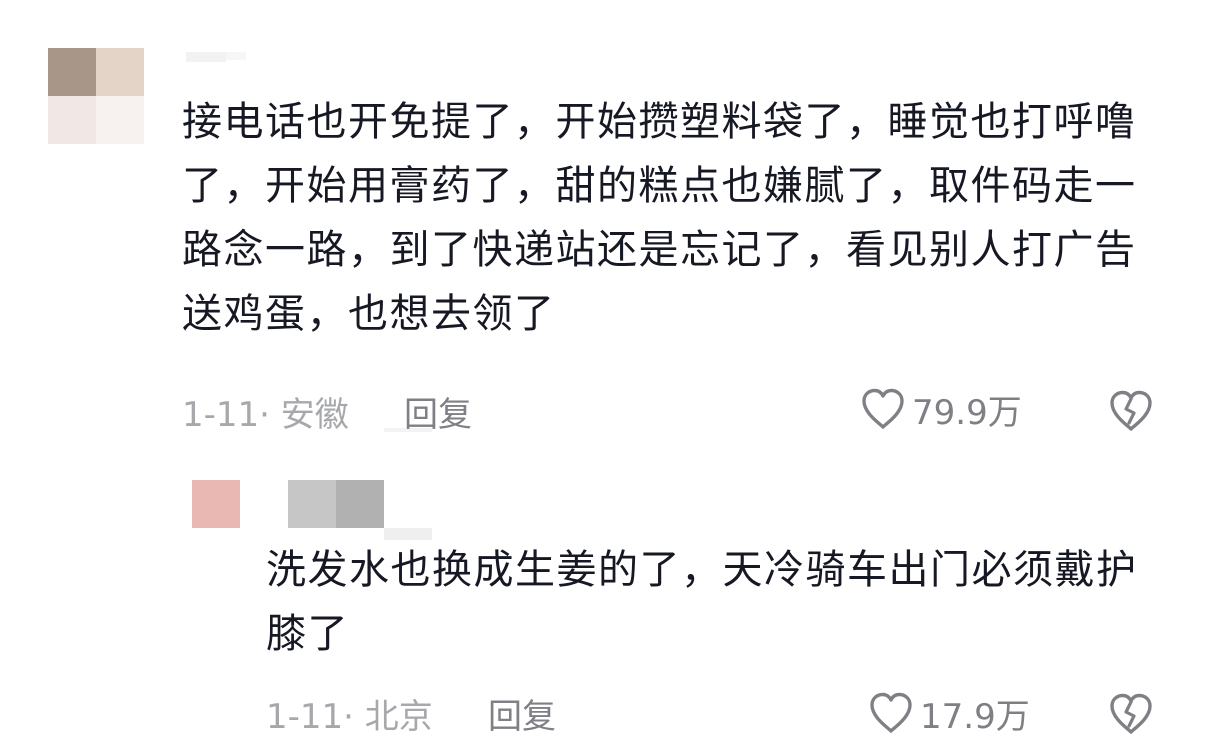  I want to click on comment-date-location: 1-11· 安徽, so click(265, 414).